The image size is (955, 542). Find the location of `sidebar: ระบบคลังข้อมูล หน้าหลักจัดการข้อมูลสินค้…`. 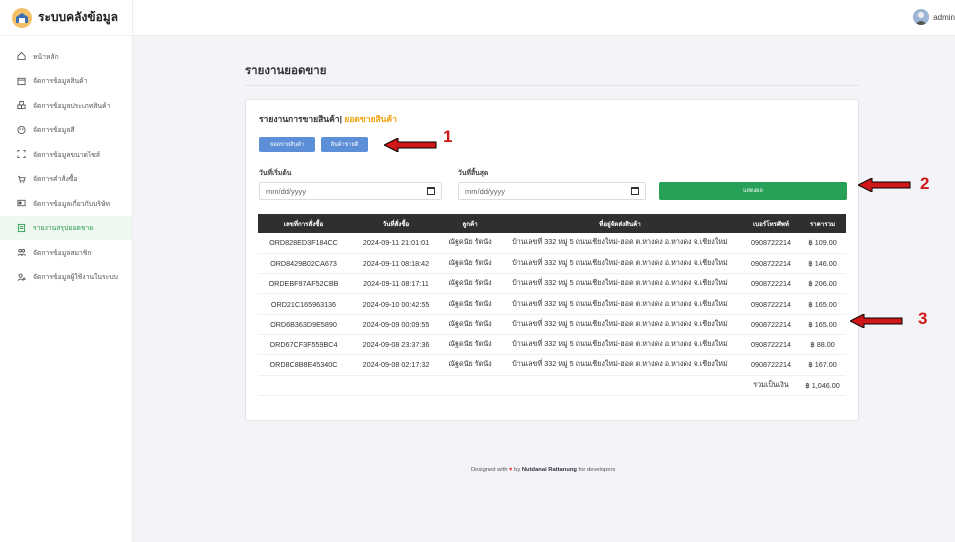

sidebar: ระบบคลังข้อมูล หน้าหลักจัดการข้อมูลสินค้… is located at coordinates (66, 271).